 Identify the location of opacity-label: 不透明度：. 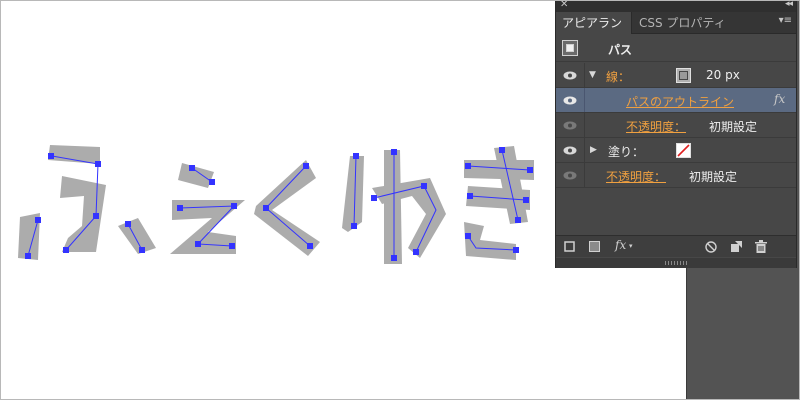
(636, 176).